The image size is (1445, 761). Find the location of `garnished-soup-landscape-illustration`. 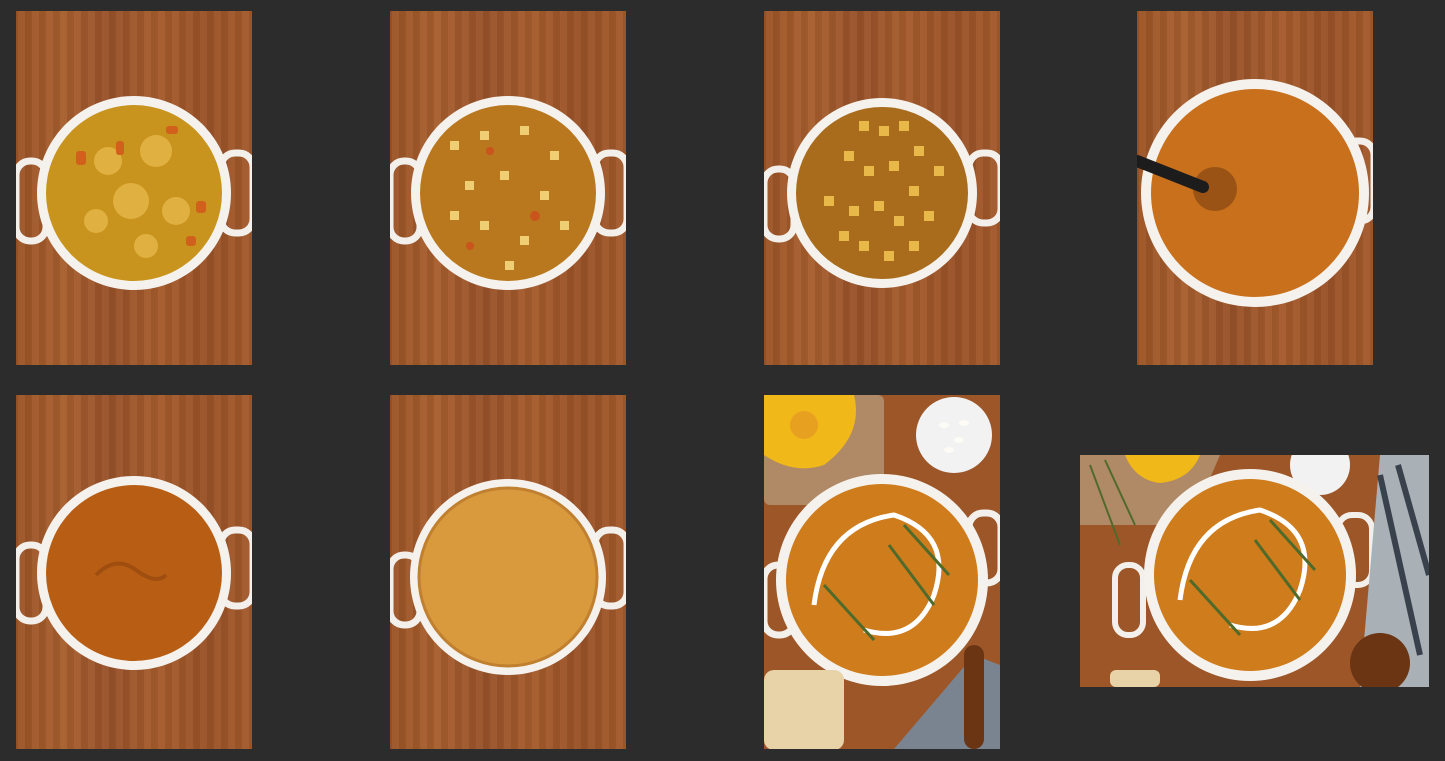

garnished-soup-landscape-illustration is located at coordinates (1254, 571).